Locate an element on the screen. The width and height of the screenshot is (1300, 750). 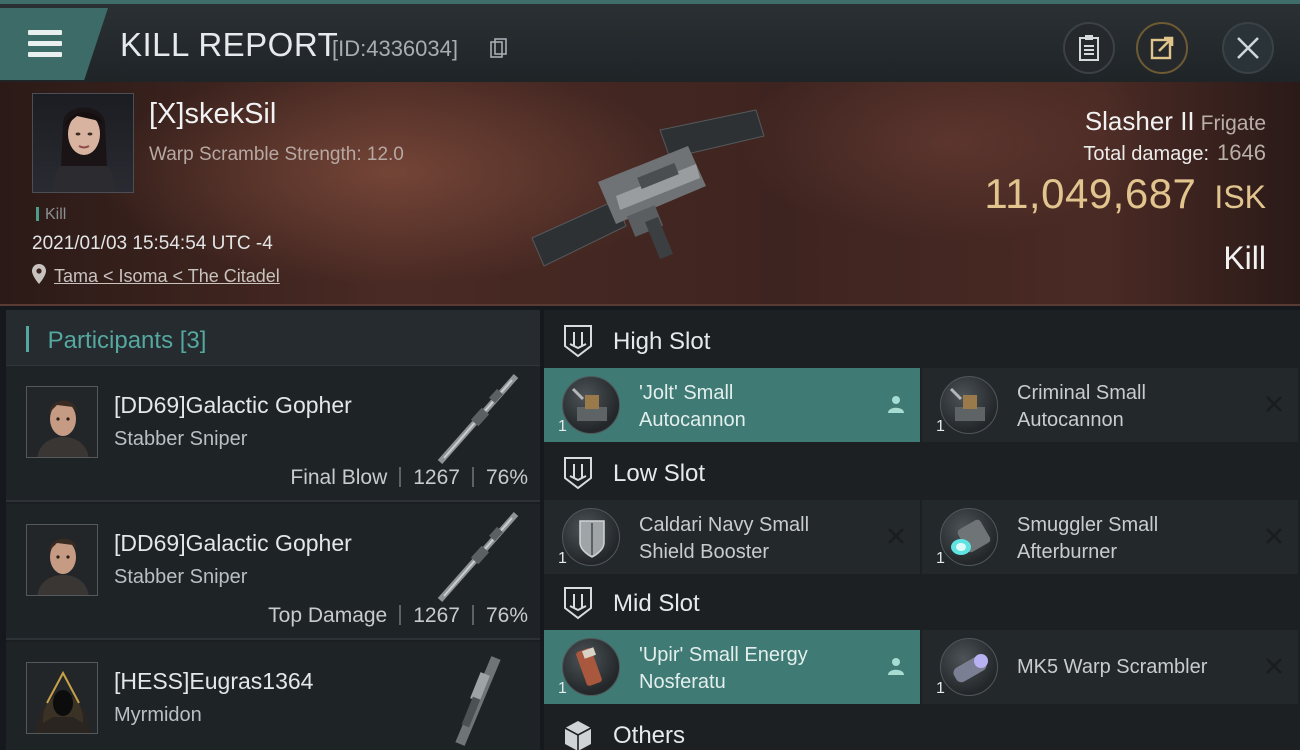
mid-slot-icon is located at coordinates (578, 603).